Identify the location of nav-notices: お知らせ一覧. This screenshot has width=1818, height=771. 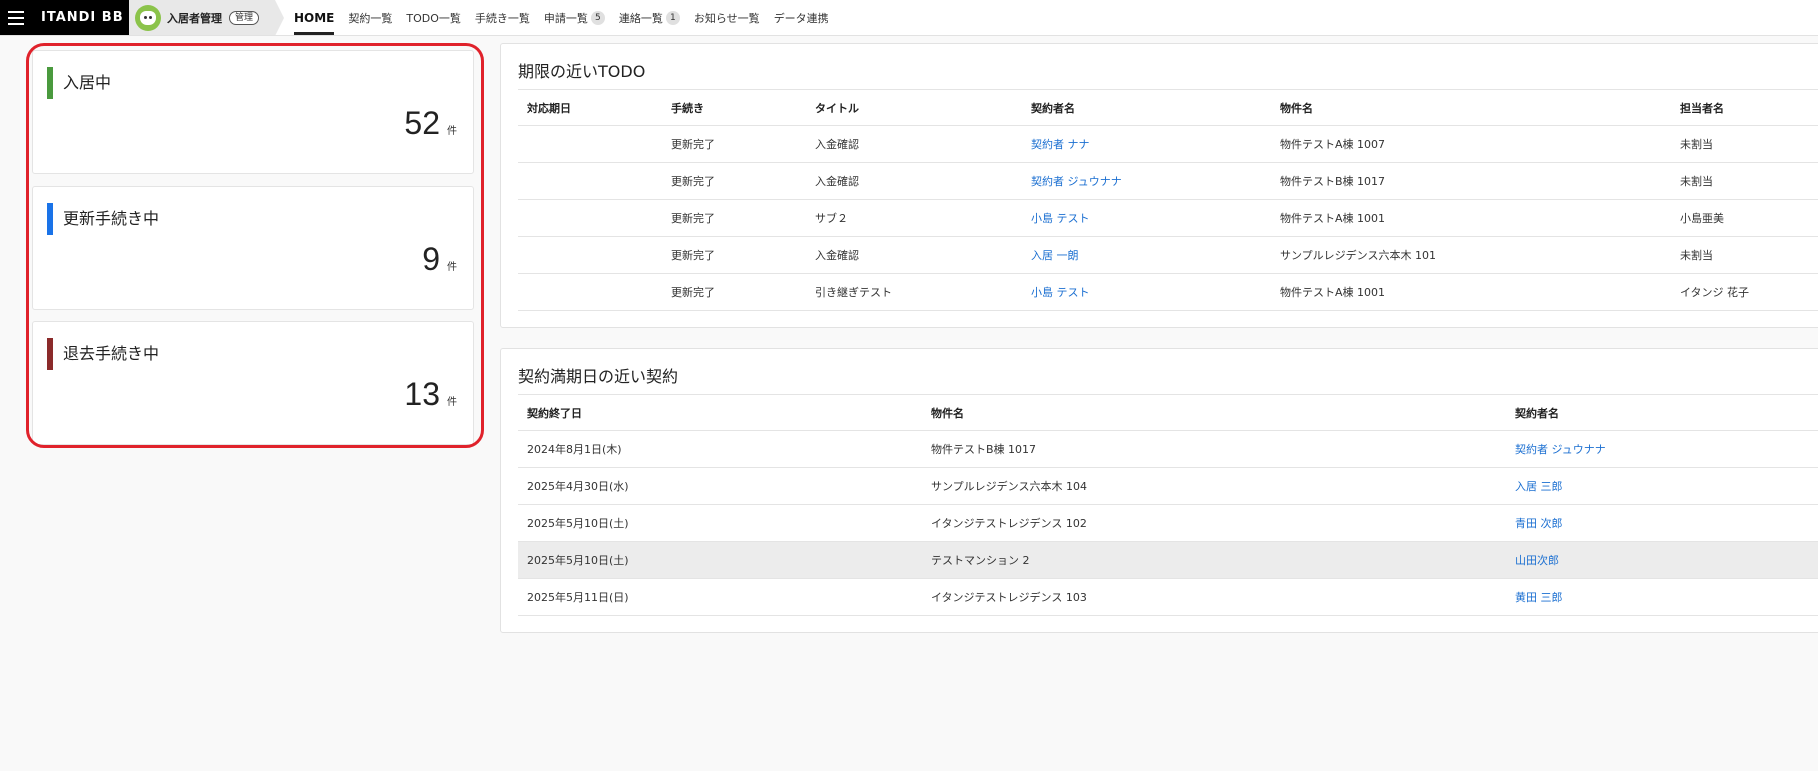
(727, 17).